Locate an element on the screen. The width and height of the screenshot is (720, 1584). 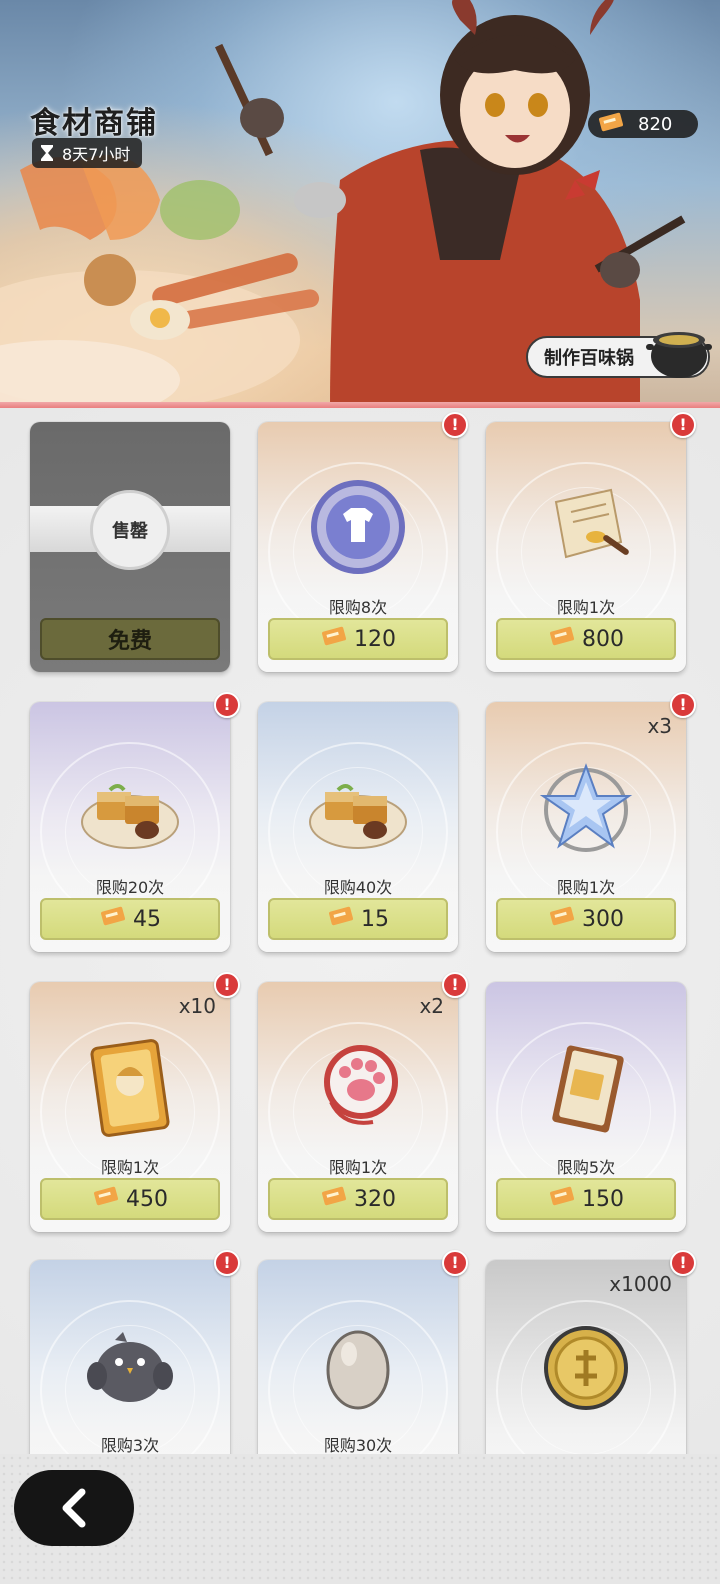
buy-button: 300 is located at coordinates (586, 919).